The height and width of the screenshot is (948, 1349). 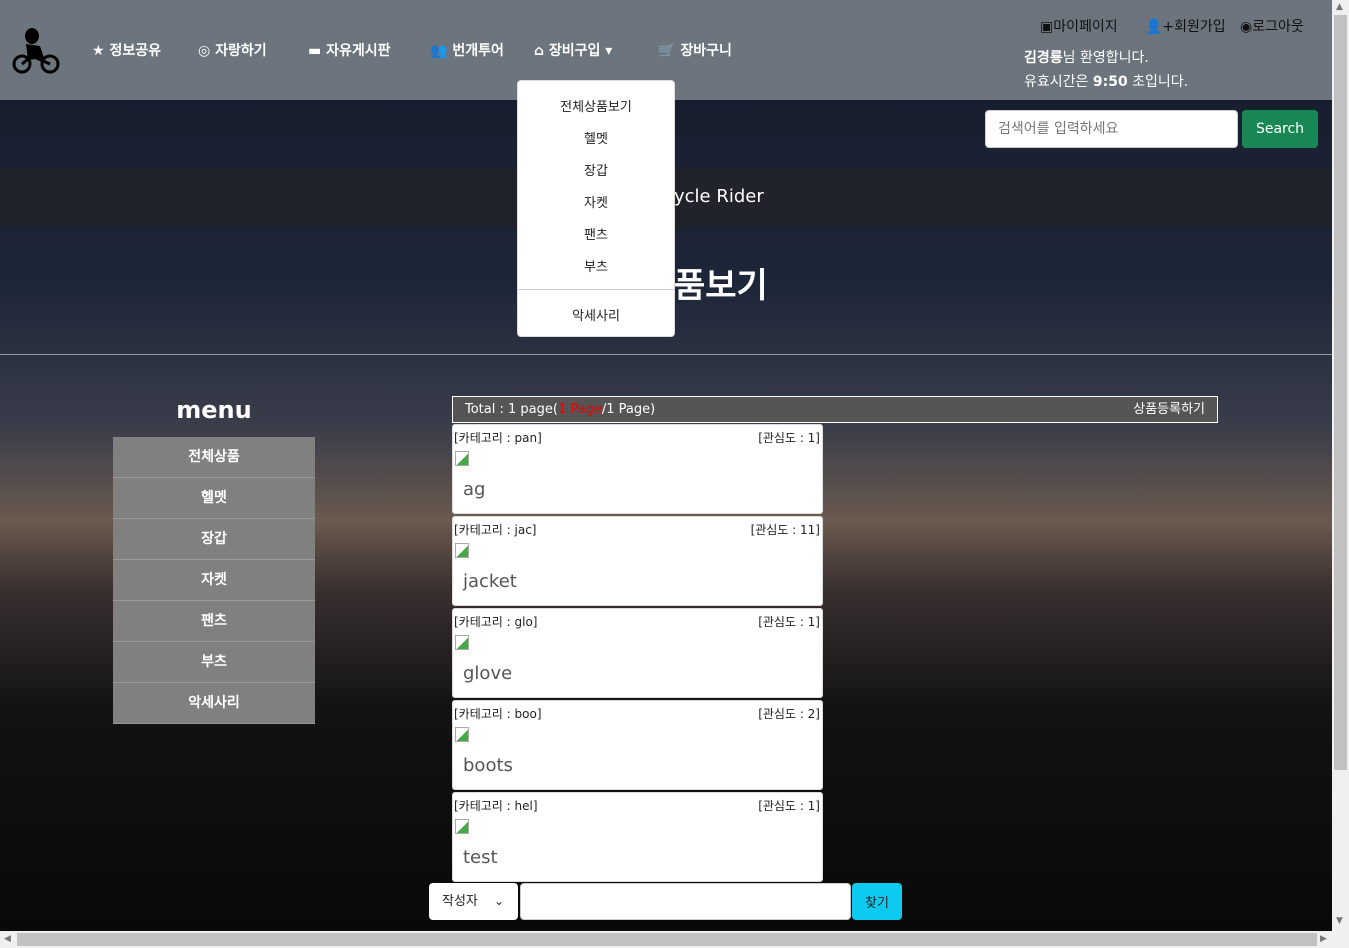 I want to click on side-menu-pants: 팬츠, so click(x=214, y=621).